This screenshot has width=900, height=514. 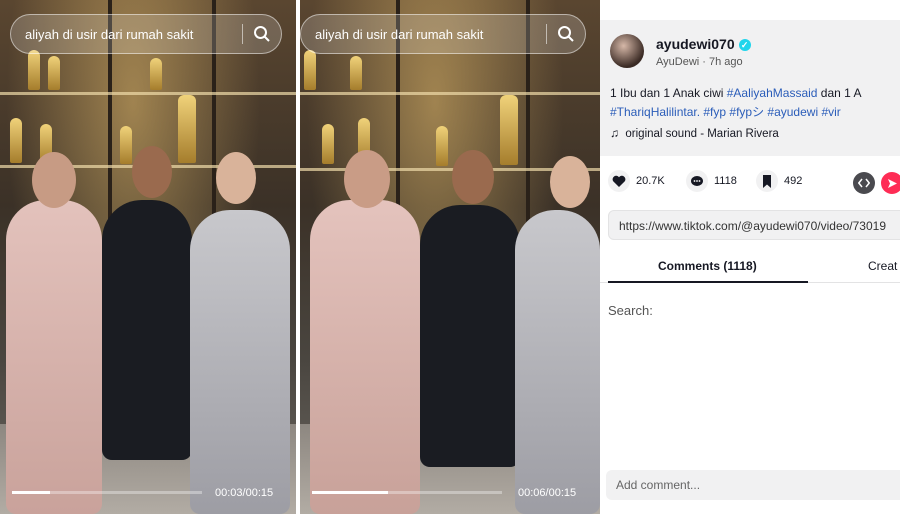 I want to click on sound-link: ♫ original sound - Marian Rivera, so click(x=694, y=133).